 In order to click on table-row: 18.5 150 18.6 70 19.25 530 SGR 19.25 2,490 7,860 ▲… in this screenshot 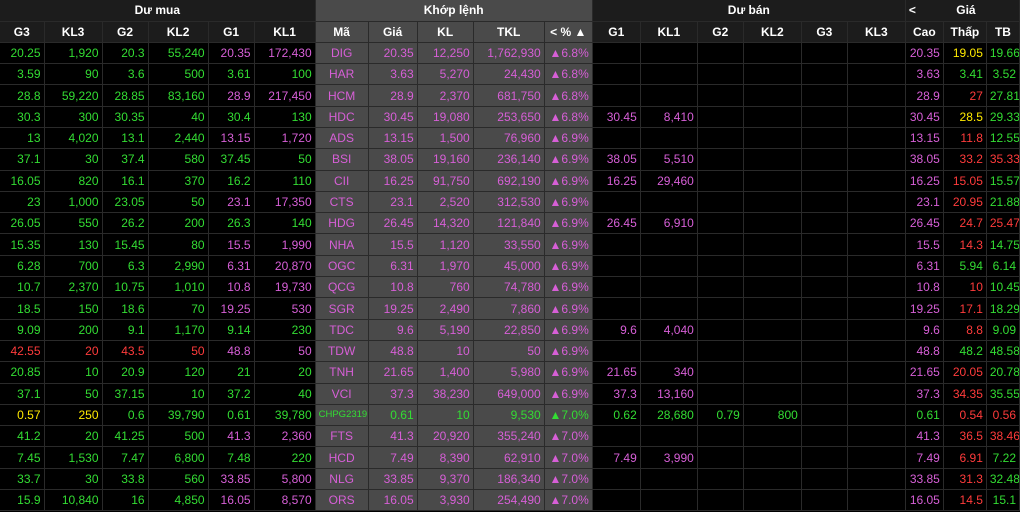, I will do `click(510, 308)`.